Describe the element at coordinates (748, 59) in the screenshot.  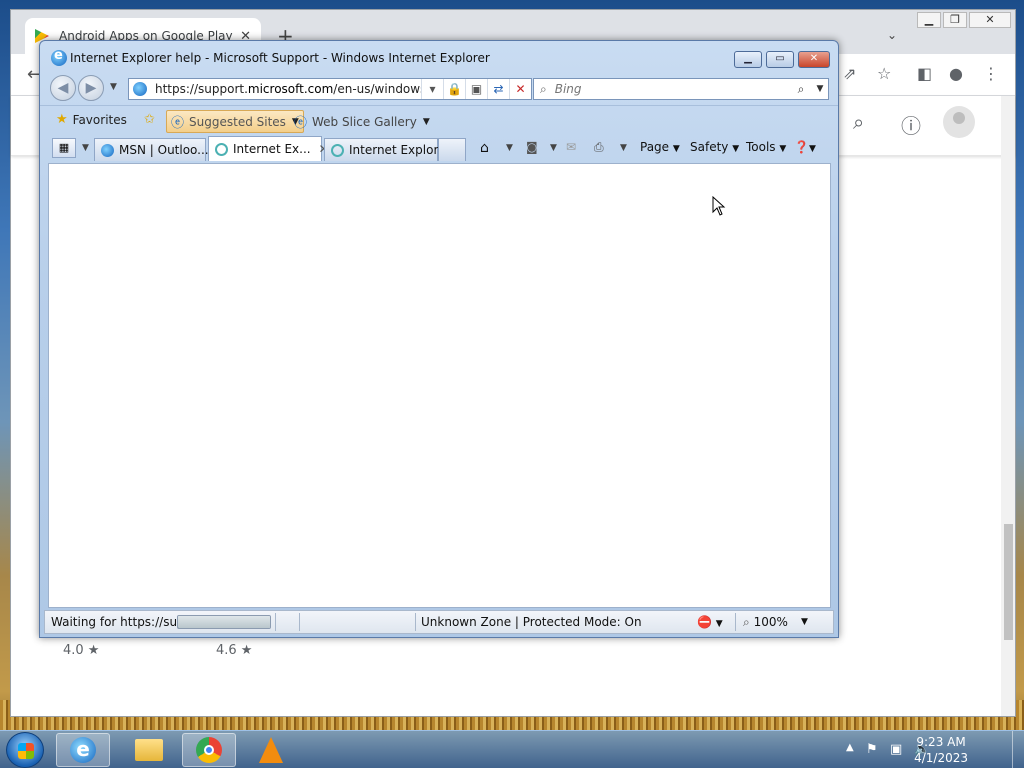
I see `ie-minimize-button: ▁` at that location.